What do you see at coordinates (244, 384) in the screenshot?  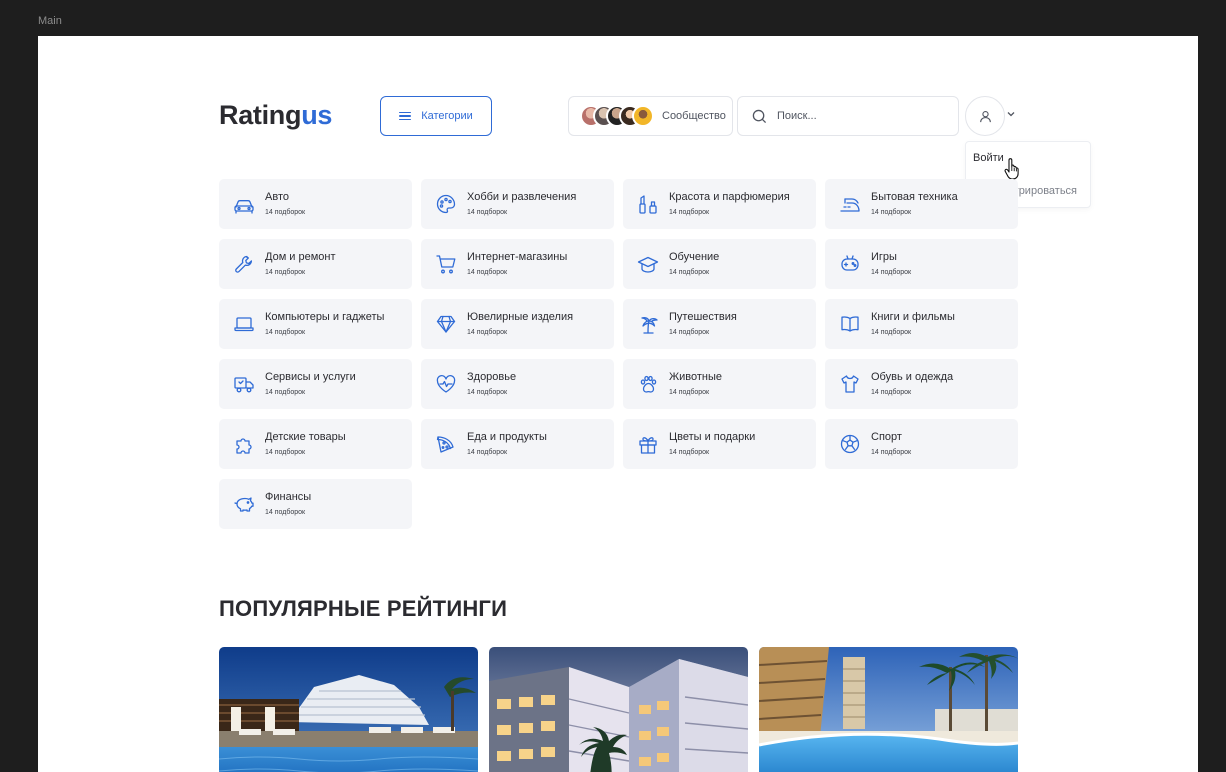 I see `truck-icon` at bounding box center [244, 384].